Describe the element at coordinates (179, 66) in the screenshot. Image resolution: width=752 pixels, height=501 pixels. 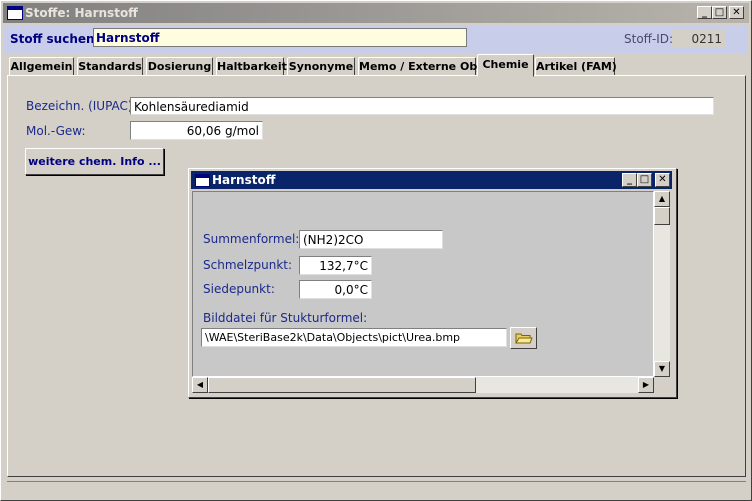
I see `tab-dosierung: Dosierung` at that location.